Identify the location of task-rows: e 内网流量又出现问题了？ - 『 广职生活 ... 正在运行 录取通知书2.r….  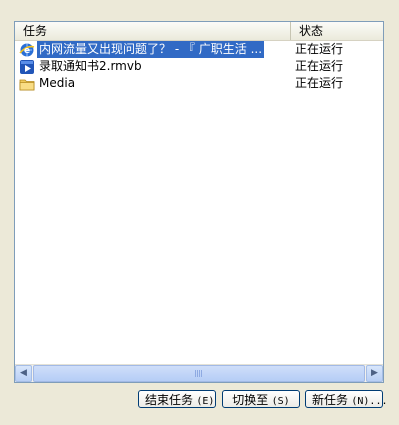
(199, 66).